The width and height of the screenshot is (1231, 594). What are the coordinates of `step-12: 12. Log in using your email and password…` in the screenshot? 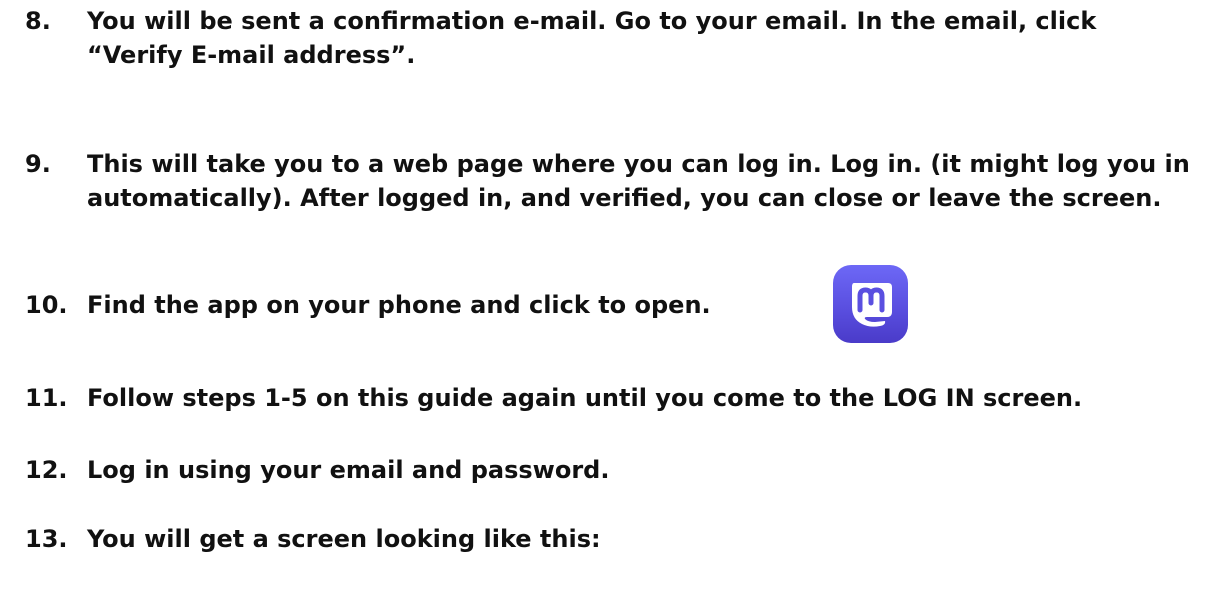 It's located at (611, 470).